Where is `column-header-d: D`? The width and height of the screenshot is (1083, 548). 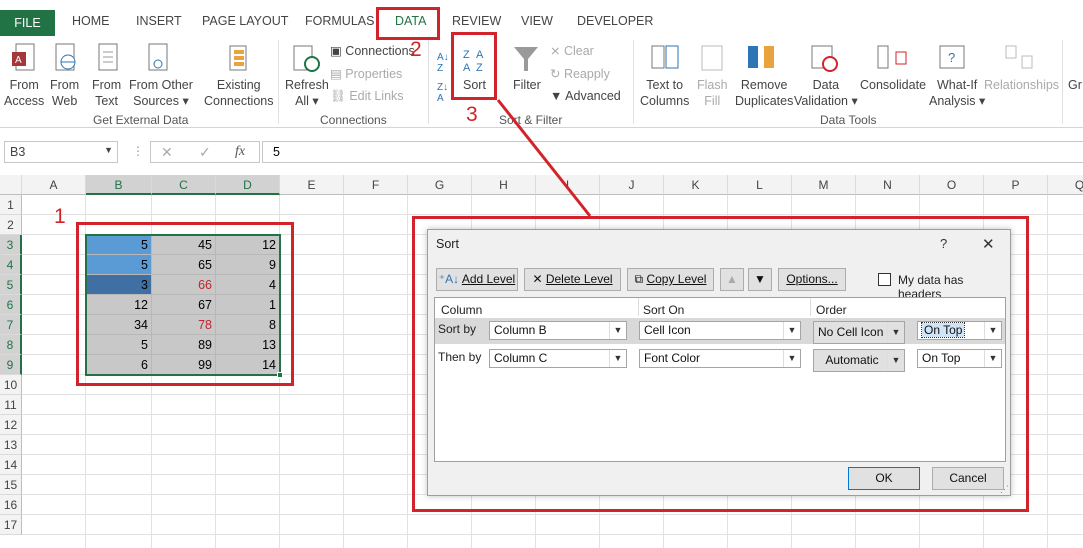
column-header-d: D is located at coordinates (248, 185).